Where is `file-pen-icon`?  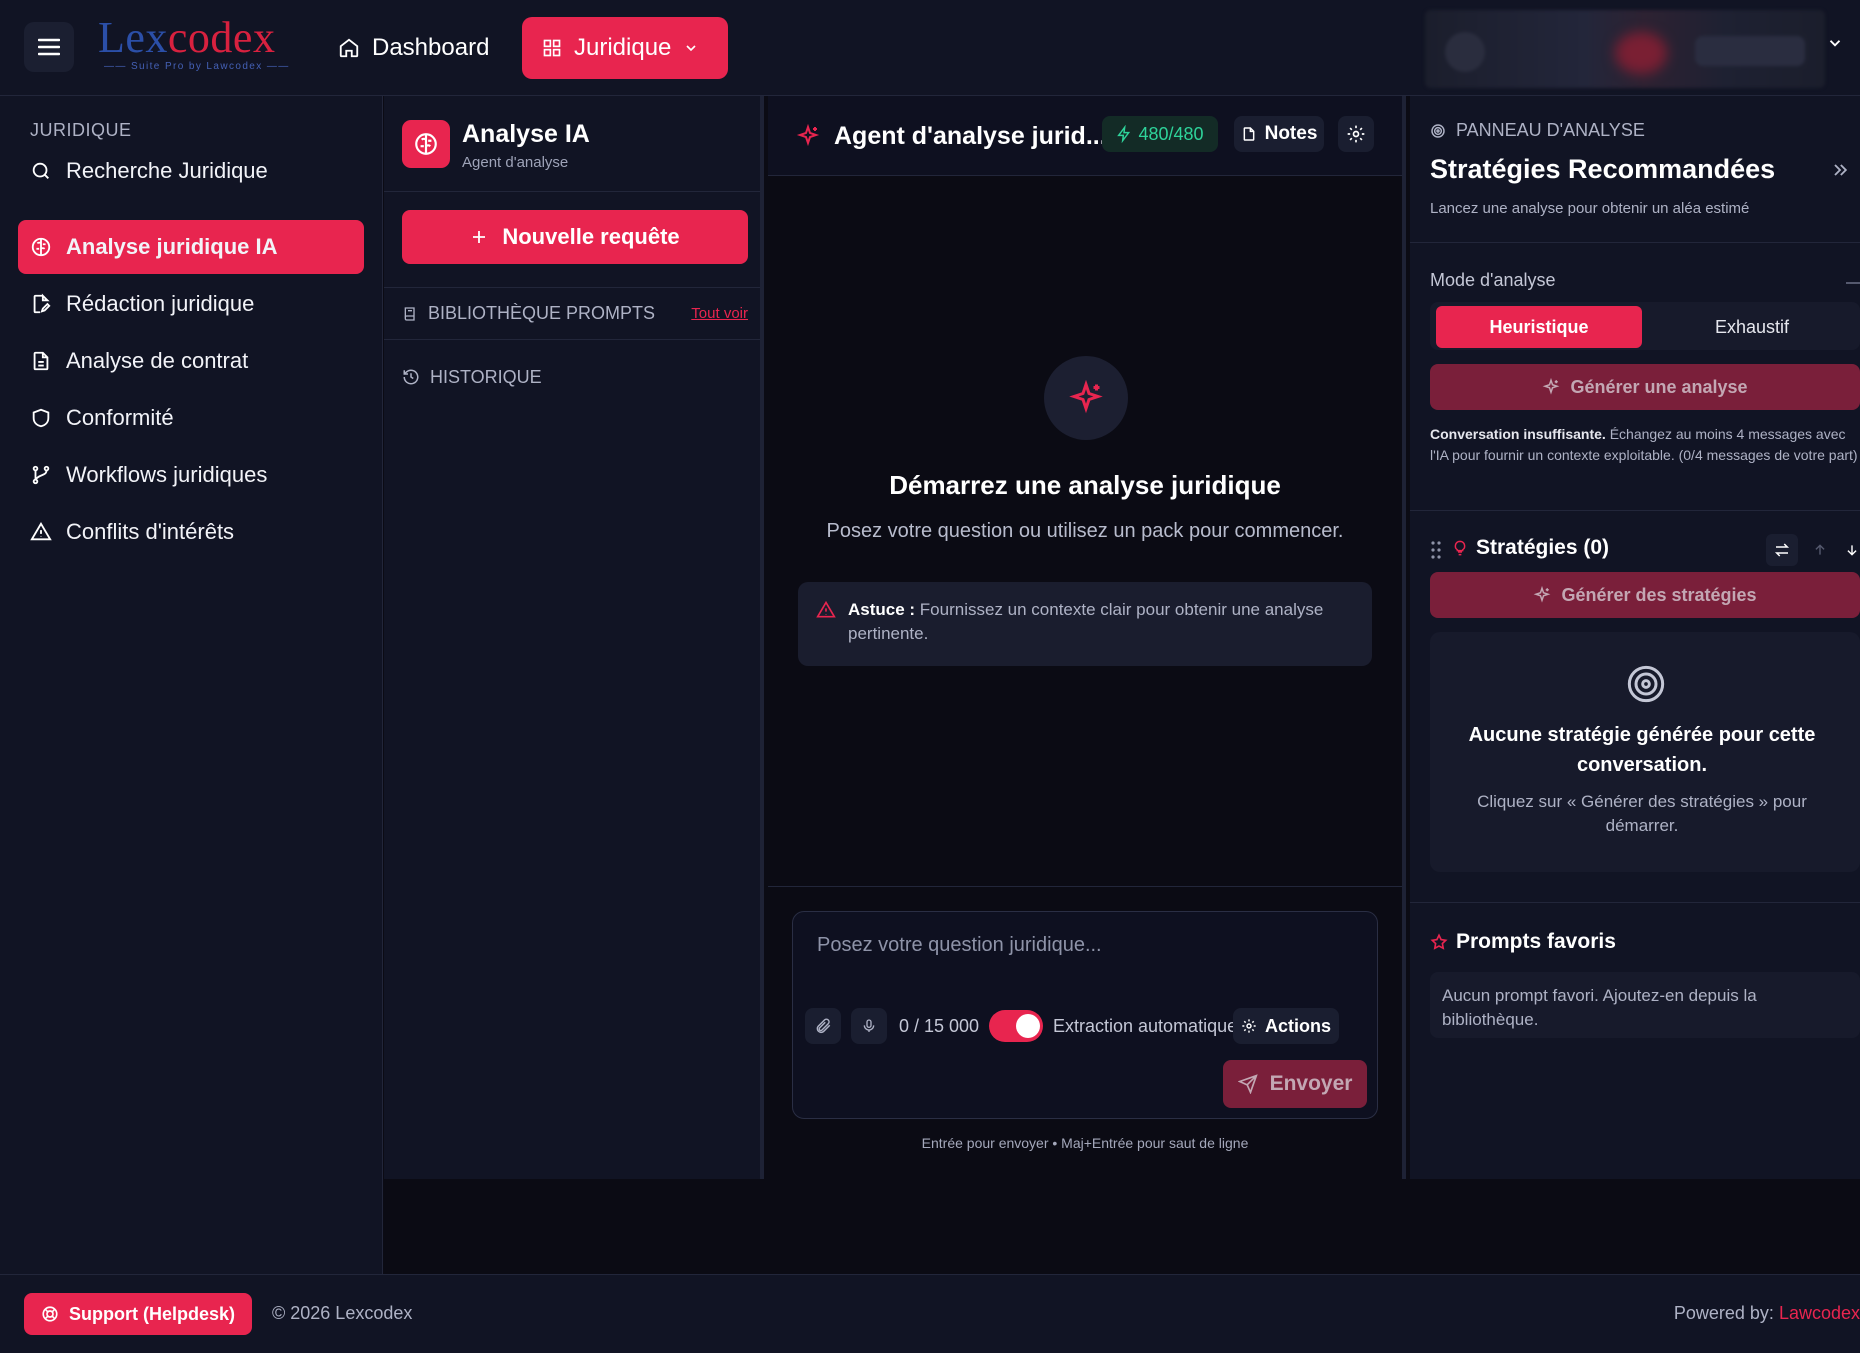 file-pen-icon is located at coordinates (42, 303).